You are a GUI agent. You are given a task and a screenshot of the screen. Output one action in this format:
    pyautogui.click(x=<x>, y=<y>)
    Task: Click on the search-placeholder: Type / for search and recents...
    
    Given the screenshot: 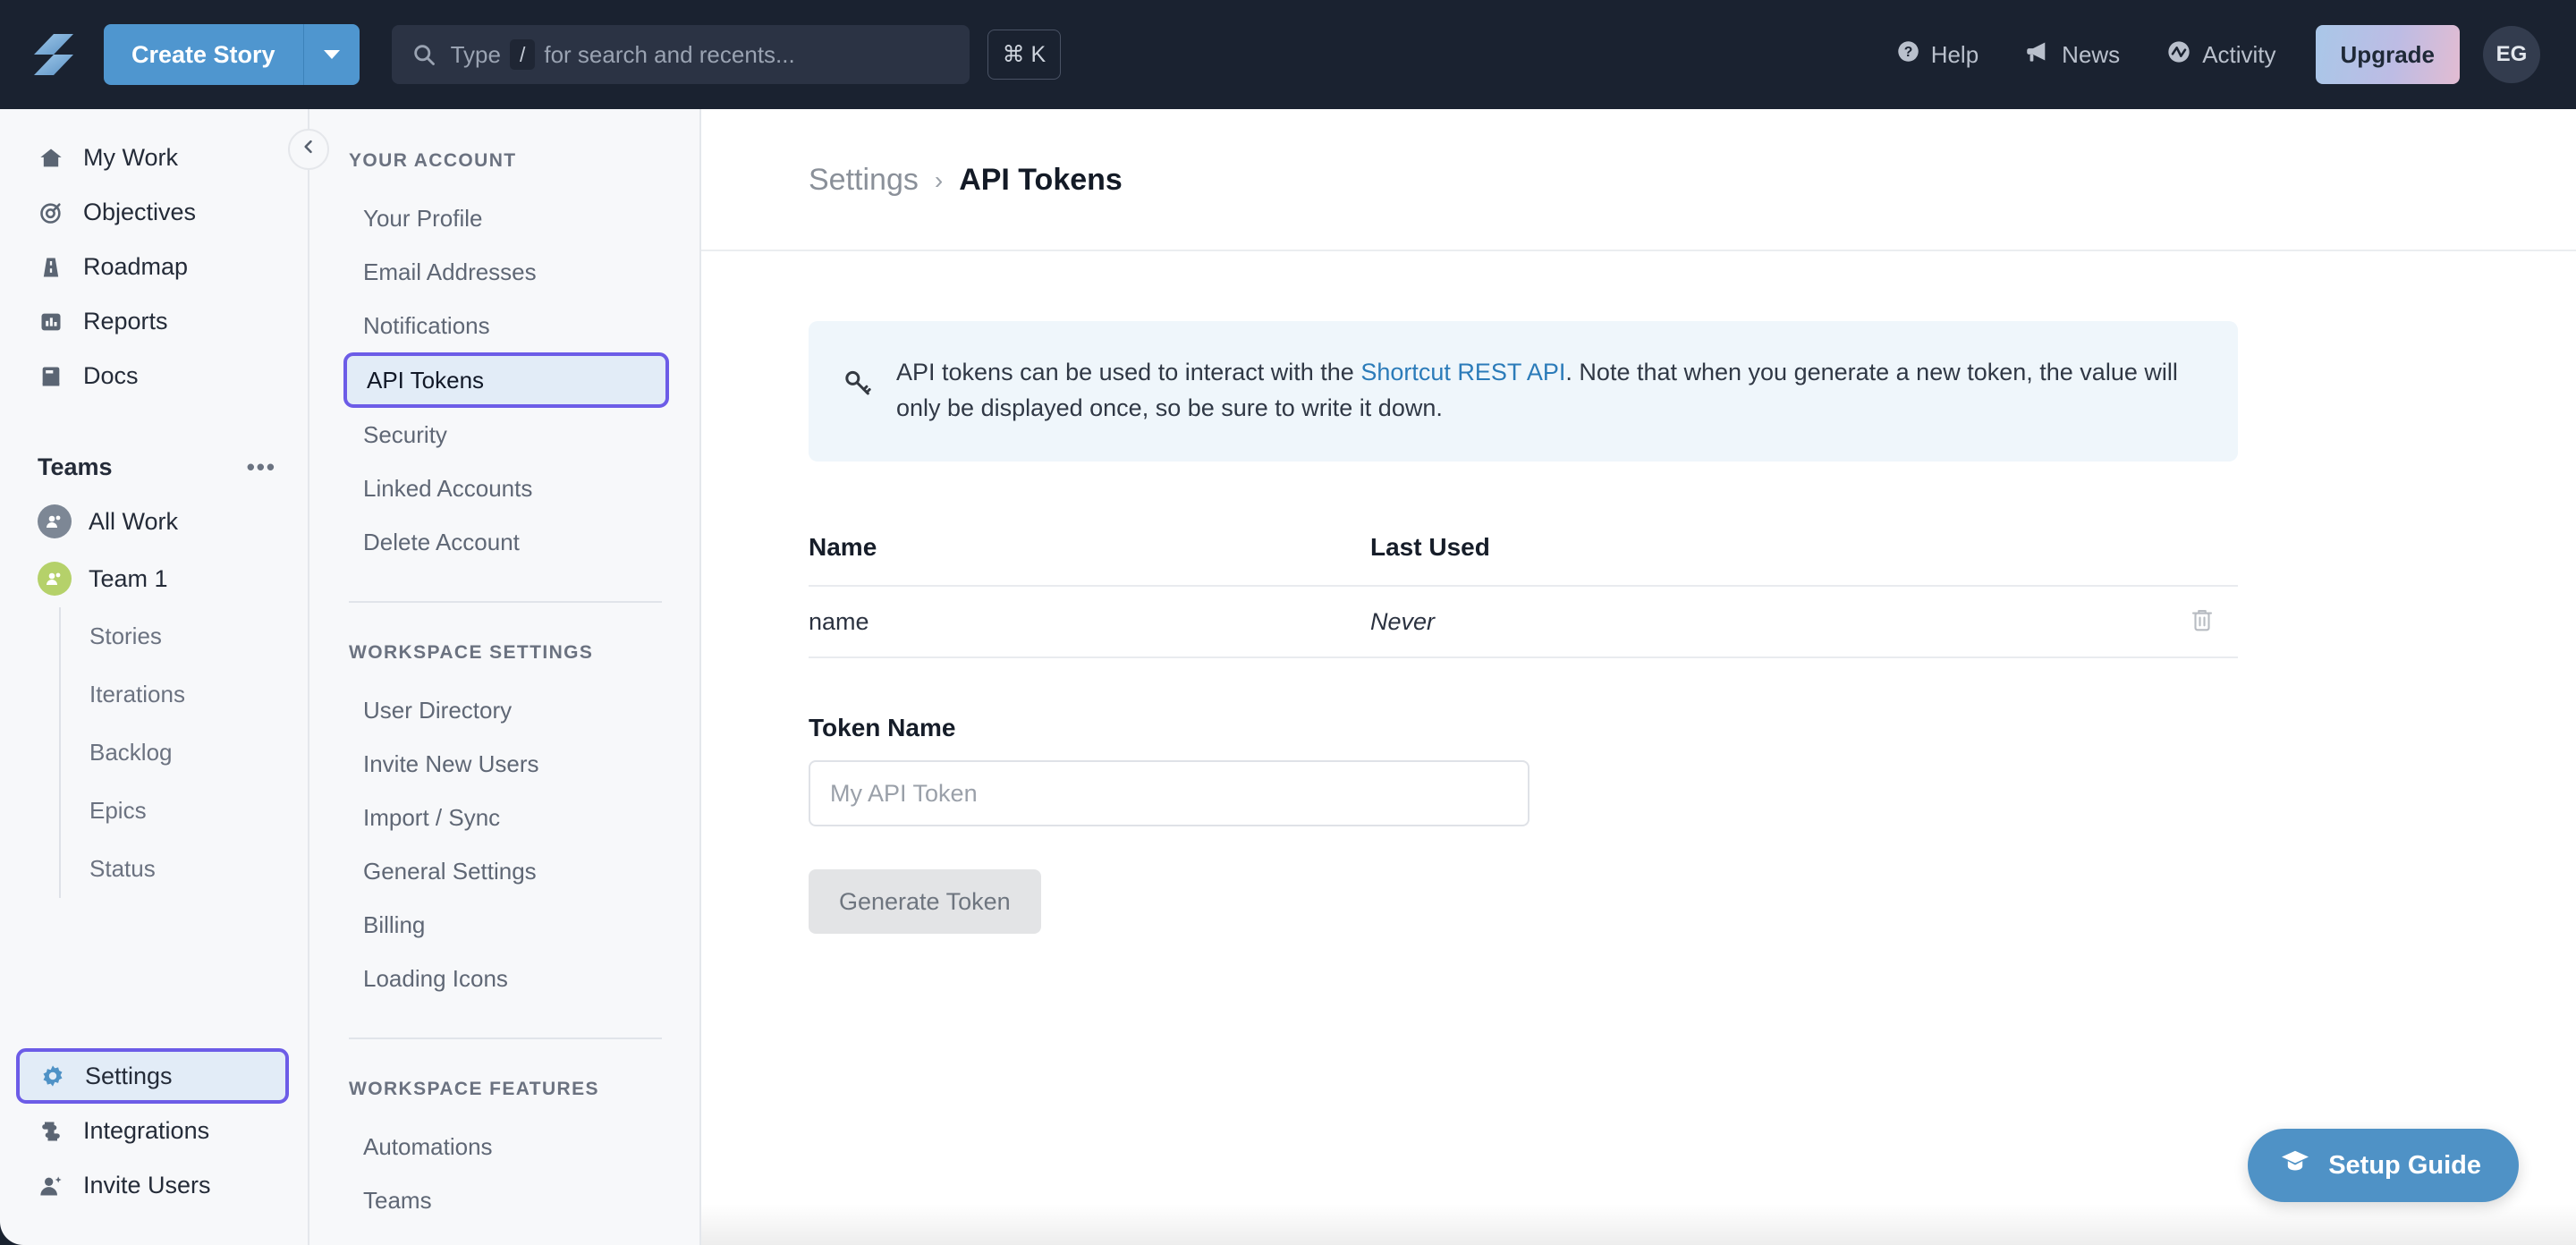 What is the action you would take?
    pyautogui.click(x=623, y=54)
    